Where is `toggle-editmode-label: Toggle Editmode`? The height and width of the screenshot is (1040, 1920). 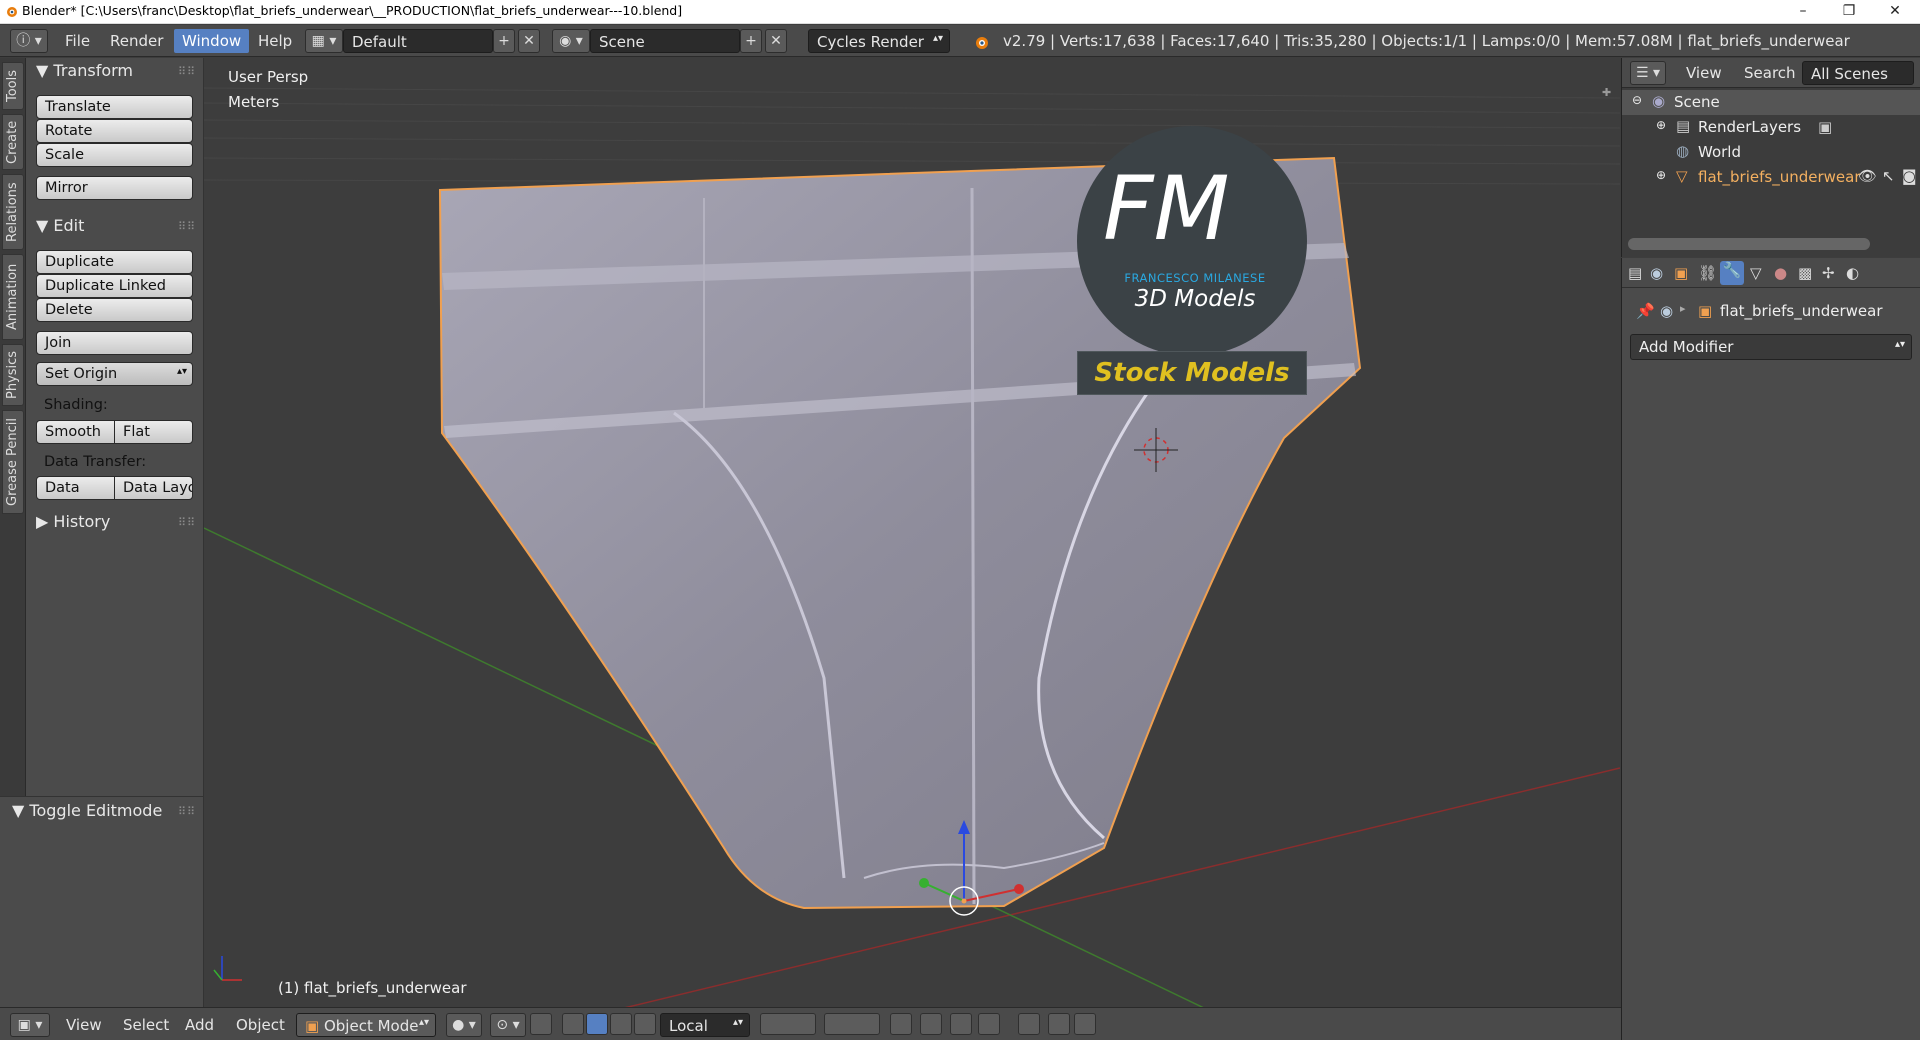 toggle-editmode-label: Toggle Editmode is located at coordinates (96, 810).